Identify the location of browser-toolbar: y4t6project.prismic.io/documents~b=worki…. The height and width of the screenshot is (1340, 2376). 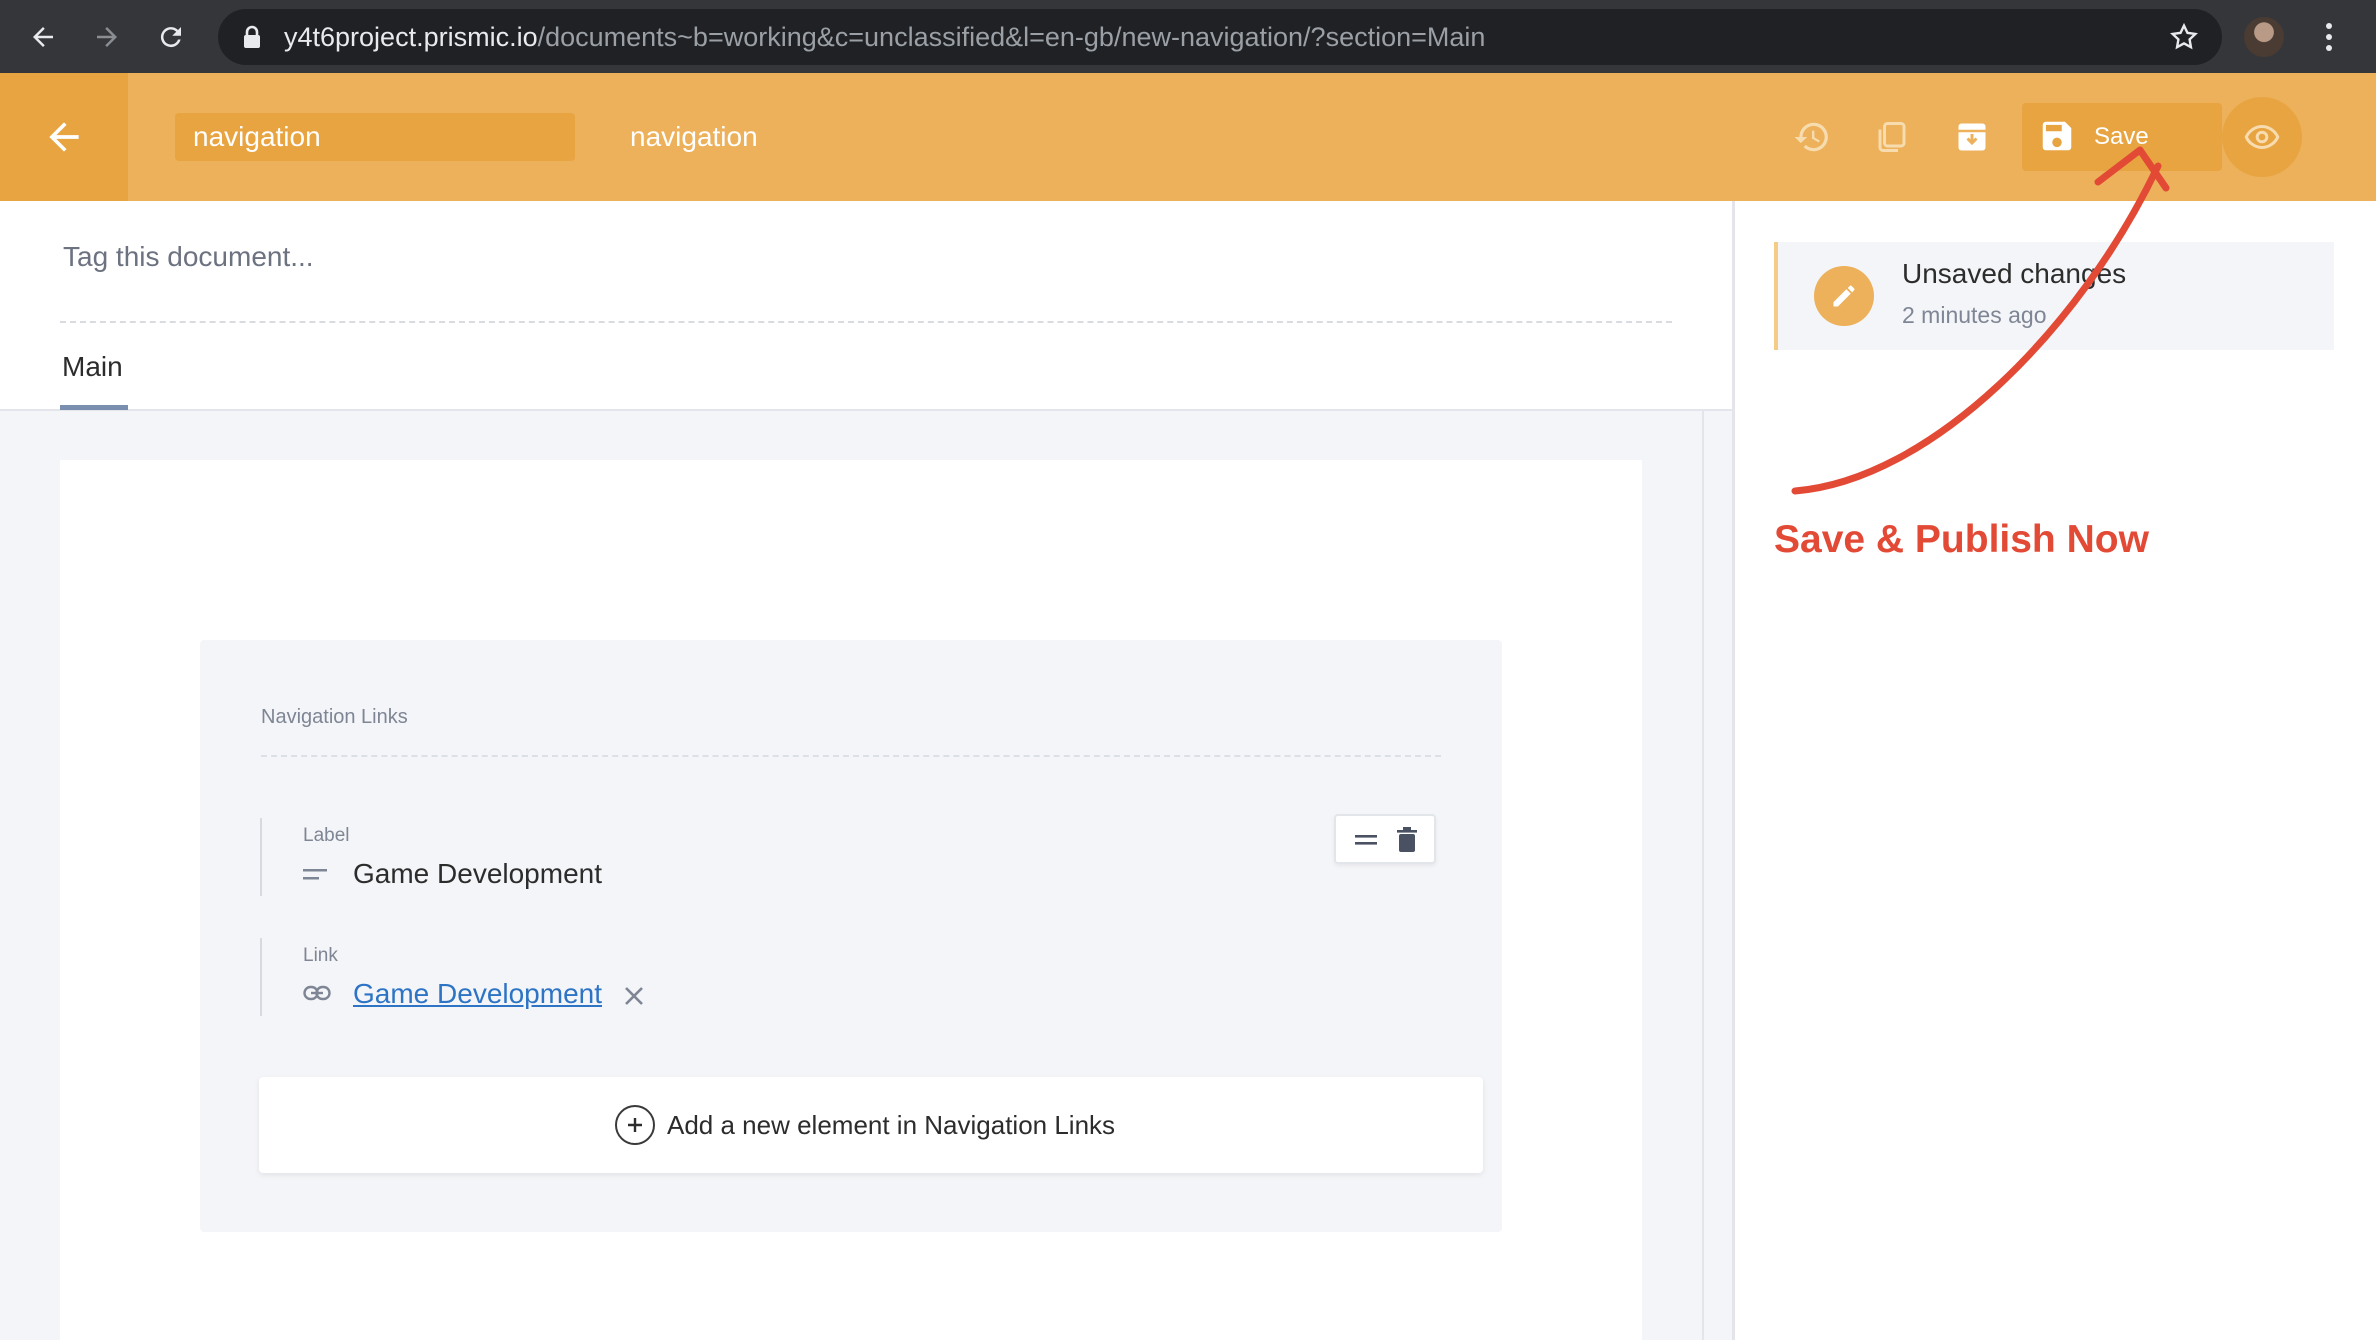
(1188, 36).